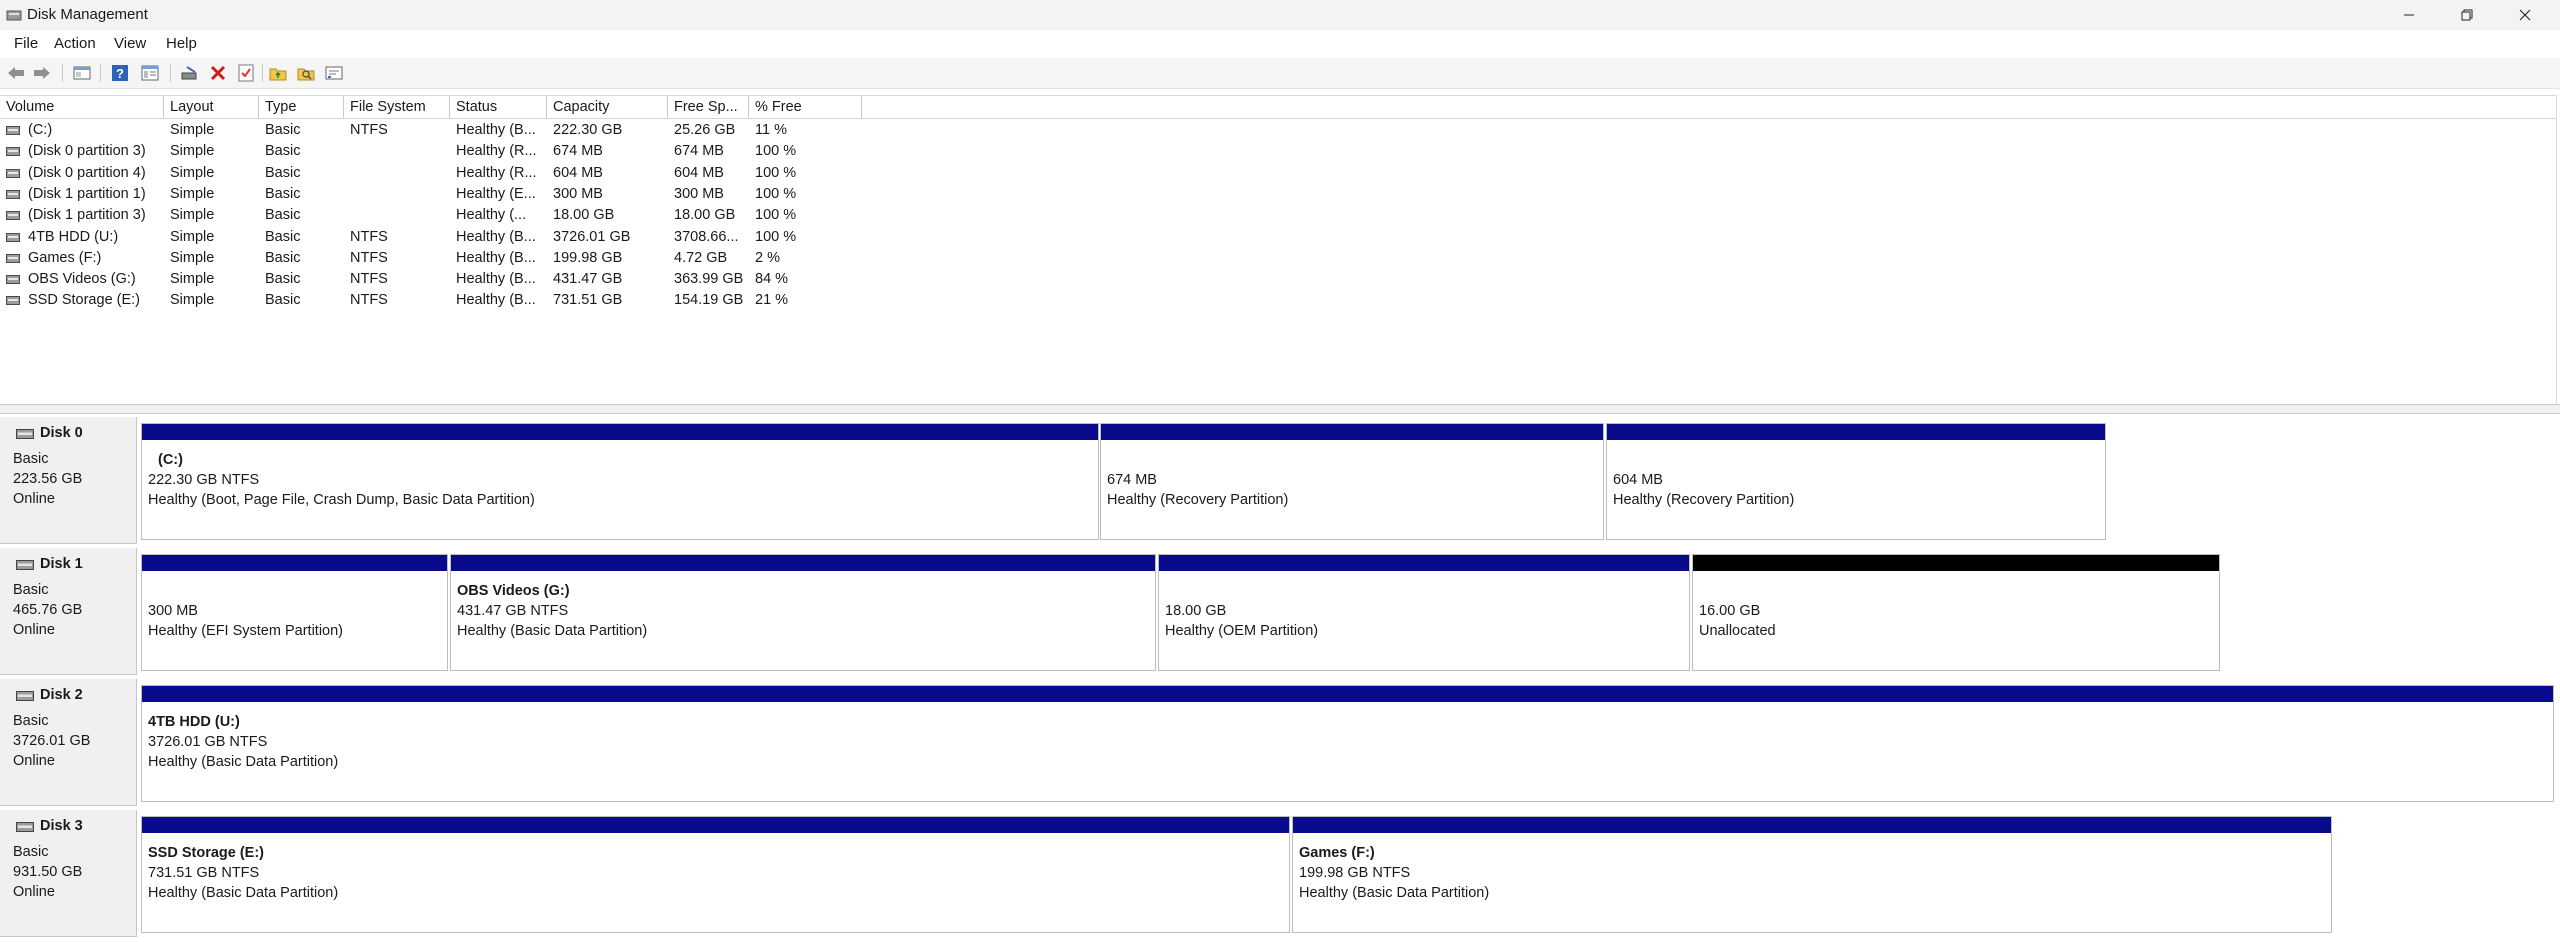 This screenshot has width=2560, height=942. What do you see at coordinates (513, 611) in the screenshot?
I see `partition-size: 431.47 GB NTFS` at bounding box center [513, 611].